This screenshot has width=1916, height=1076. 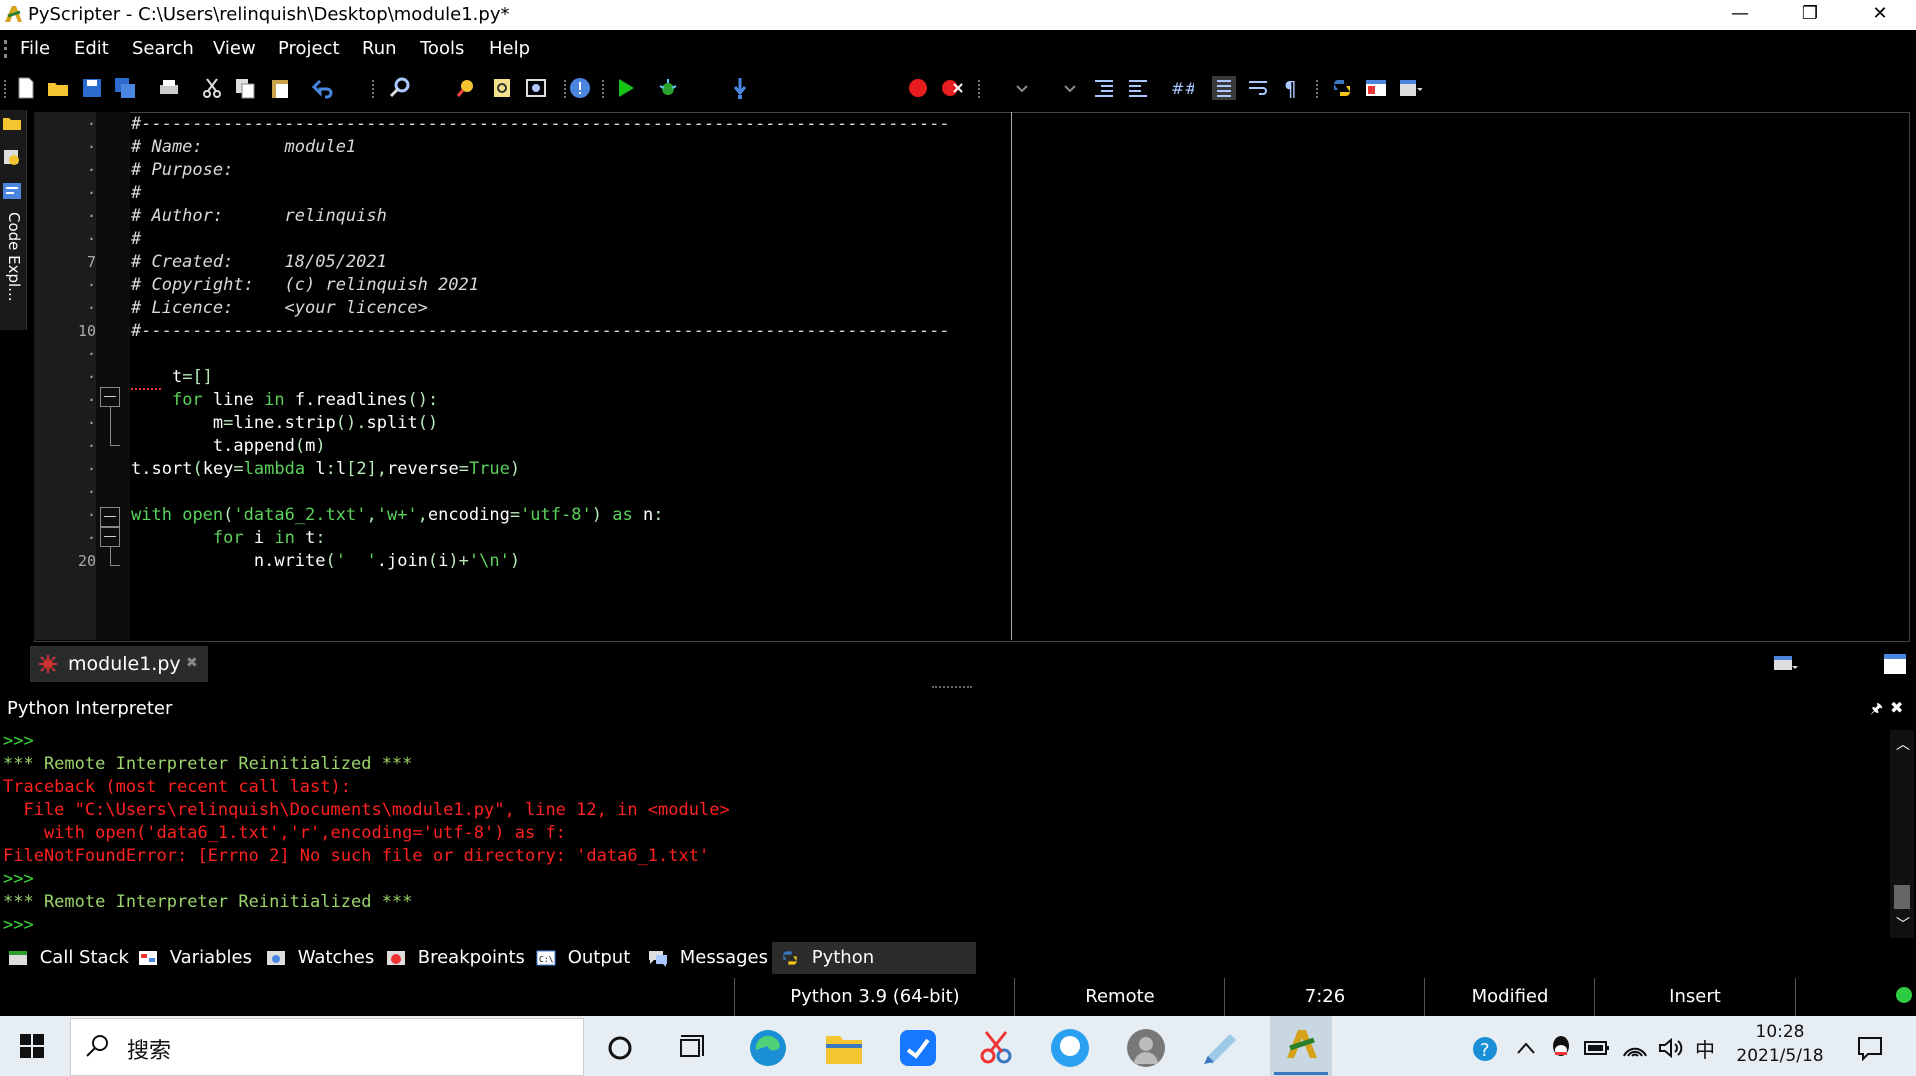 What do you see at coordinates (918, 88) in the screenshot?
I see `toggle-breakpoint-icon` at bounding box center [918, 88].